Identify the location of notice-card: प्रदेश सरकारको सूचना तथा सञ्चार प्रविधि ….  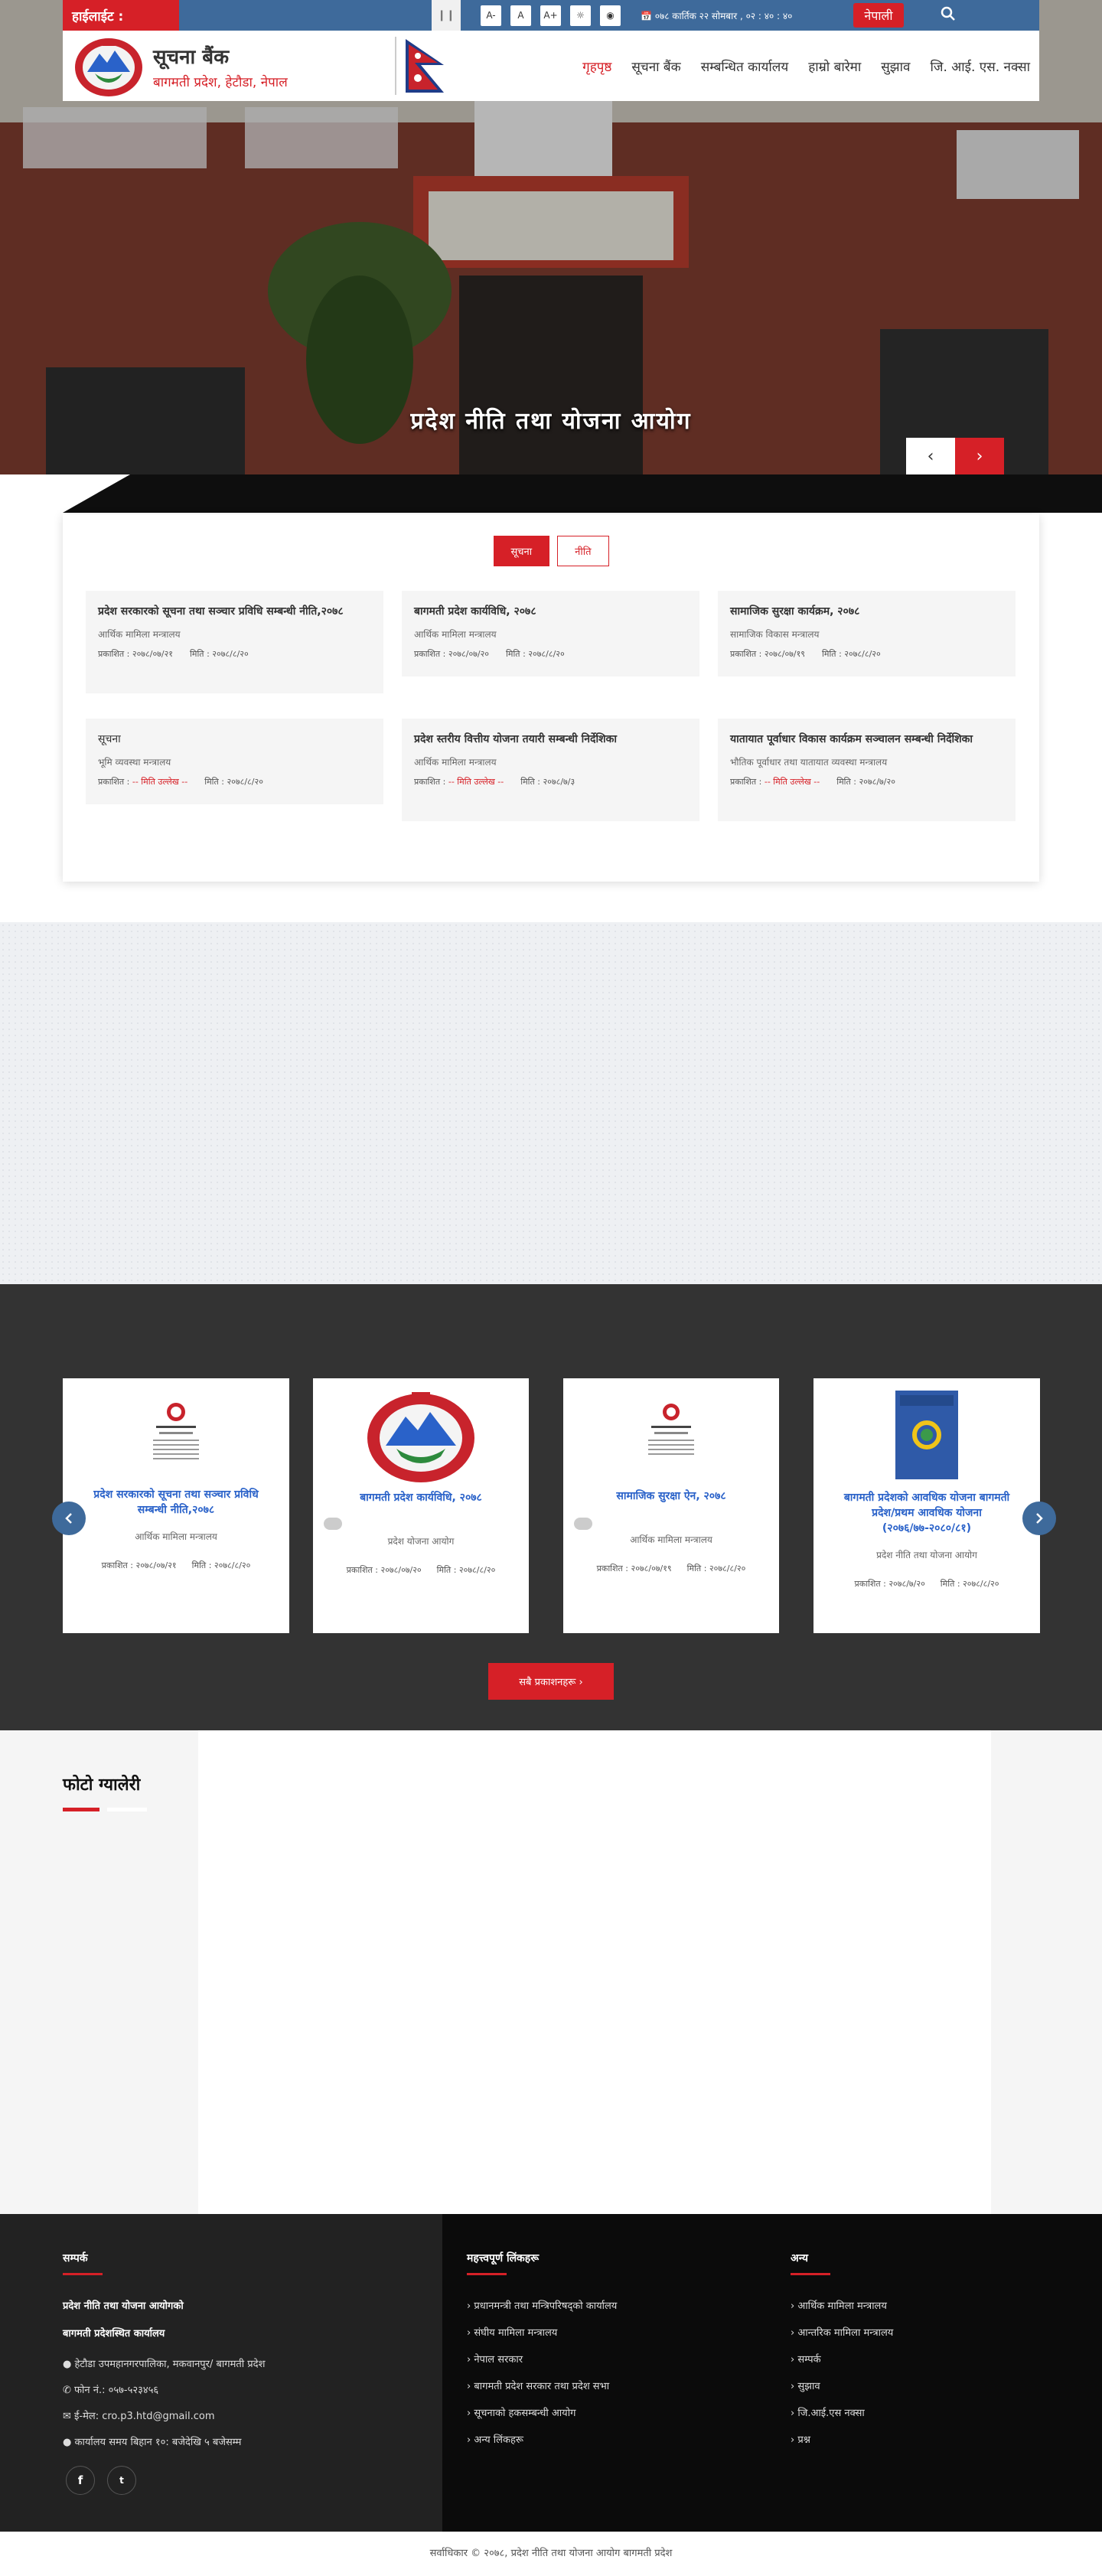
(234, 642).